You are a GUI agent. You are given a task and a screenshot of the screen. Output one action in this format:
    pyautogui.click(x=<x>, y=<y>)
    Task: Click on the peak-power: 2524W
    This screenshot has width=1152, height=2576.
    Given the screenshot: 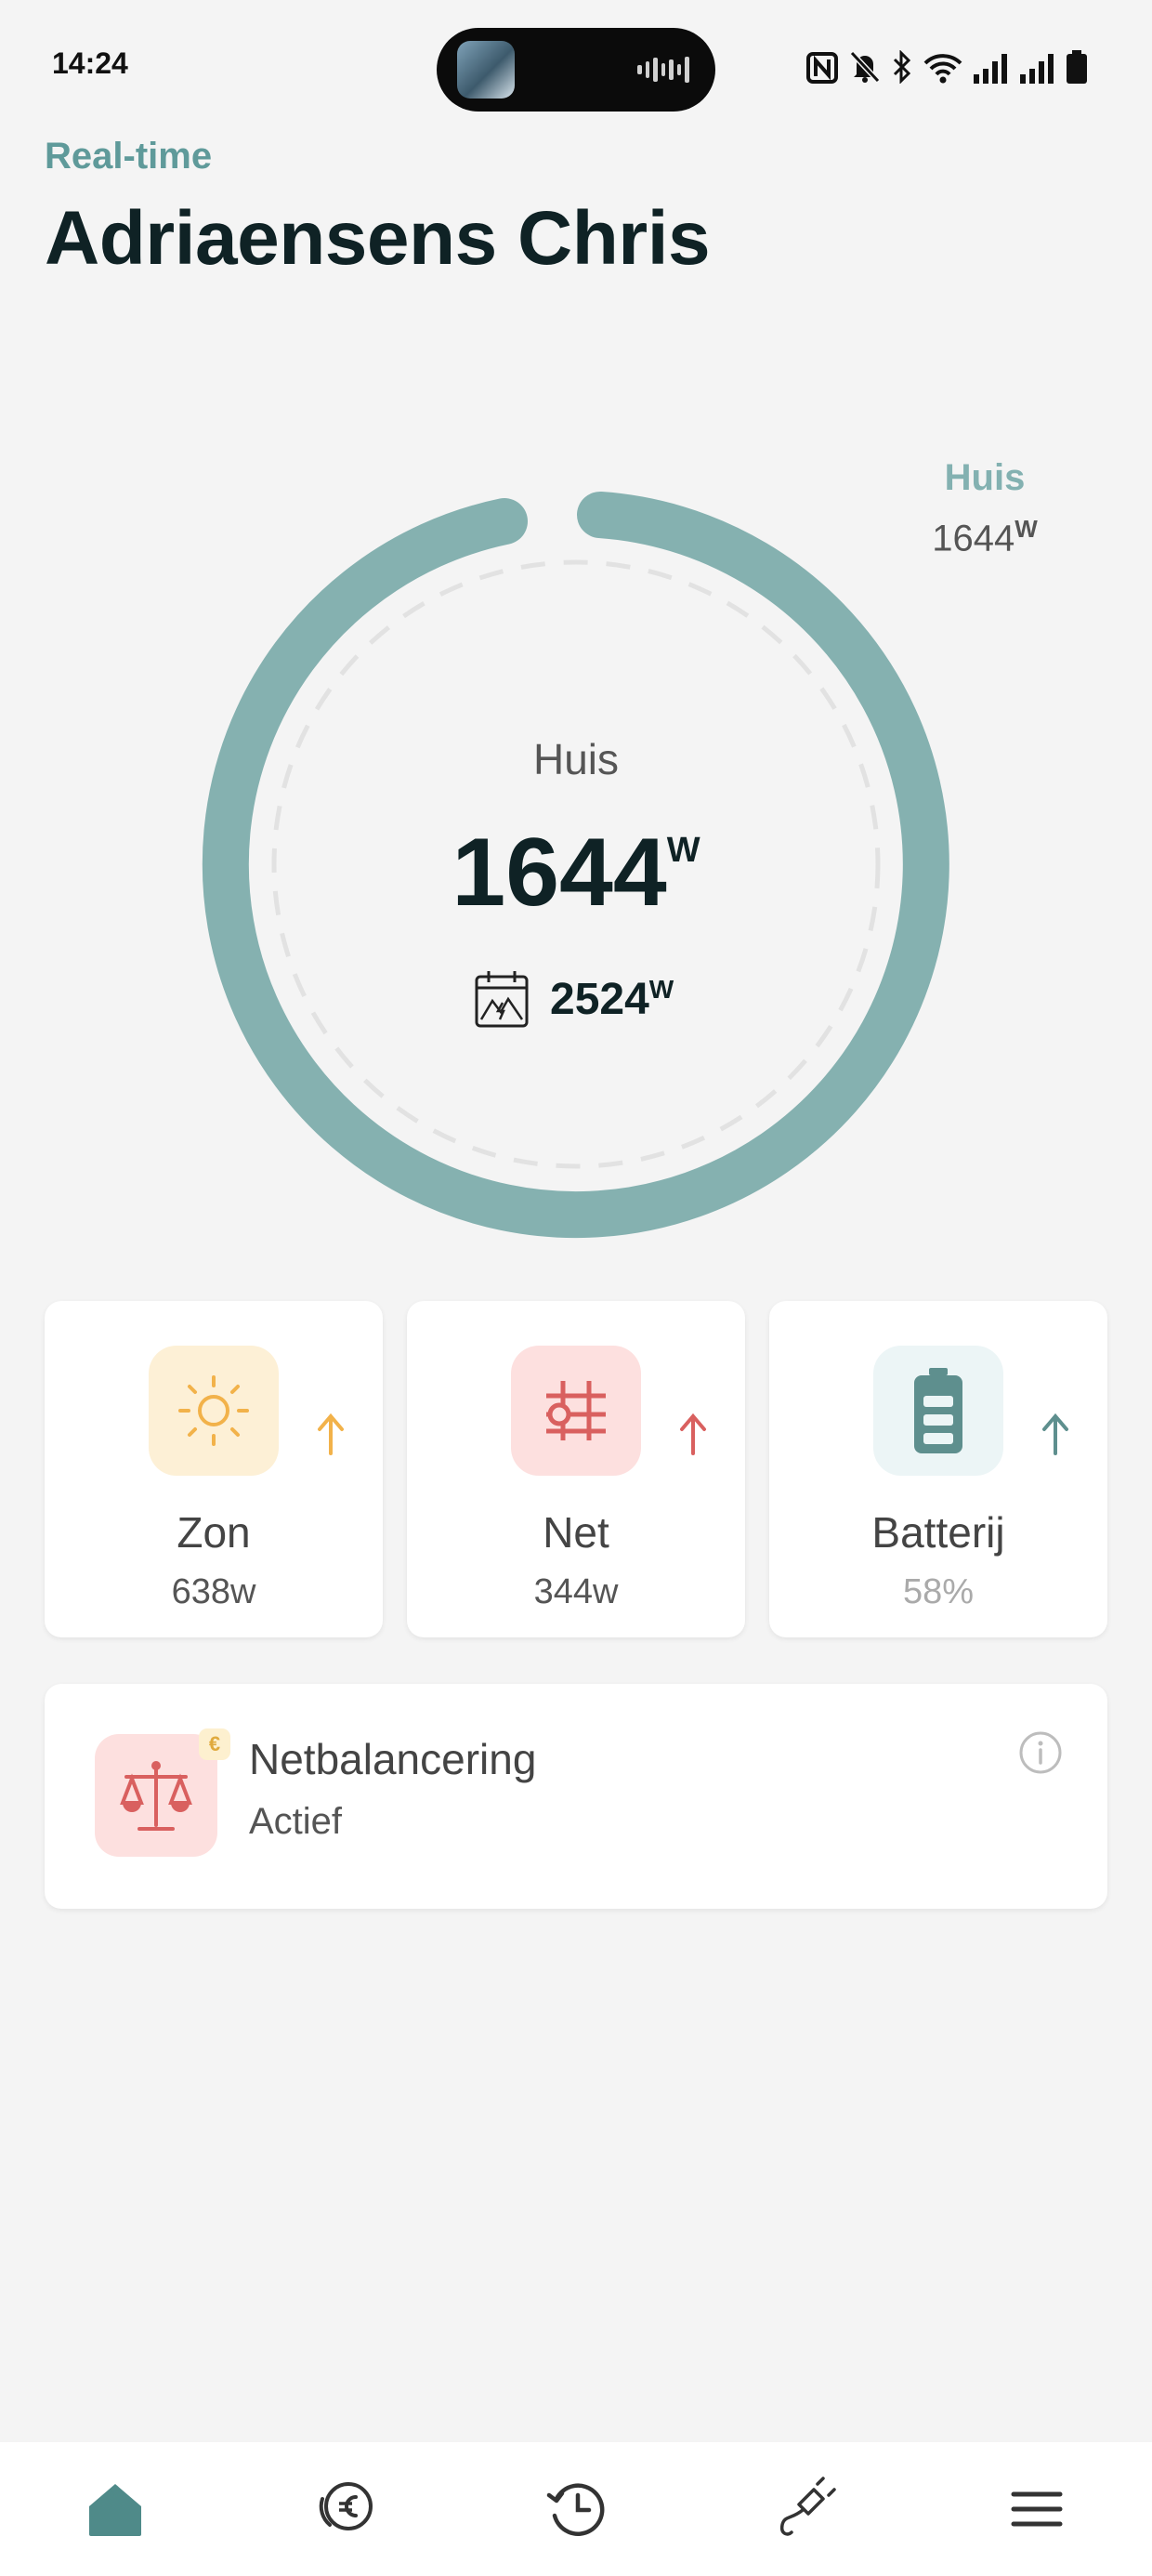 What is the action you would take?
    pyautogui.click(x=574, y=999)
    